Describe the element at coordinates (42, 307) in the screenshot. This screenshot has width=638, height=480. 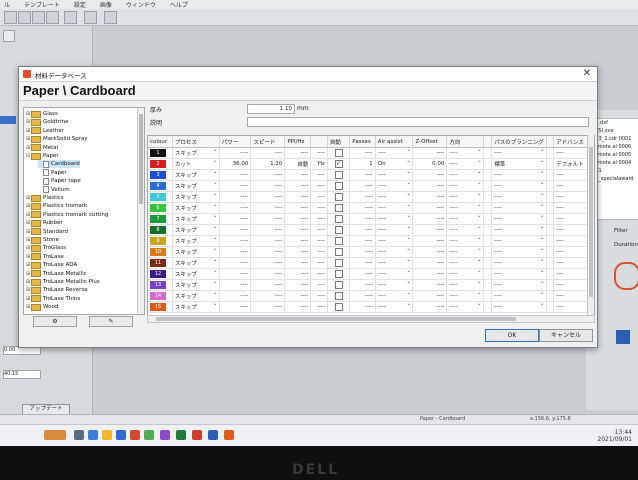
I see `tree-item: ⊞ Wood` at that location.